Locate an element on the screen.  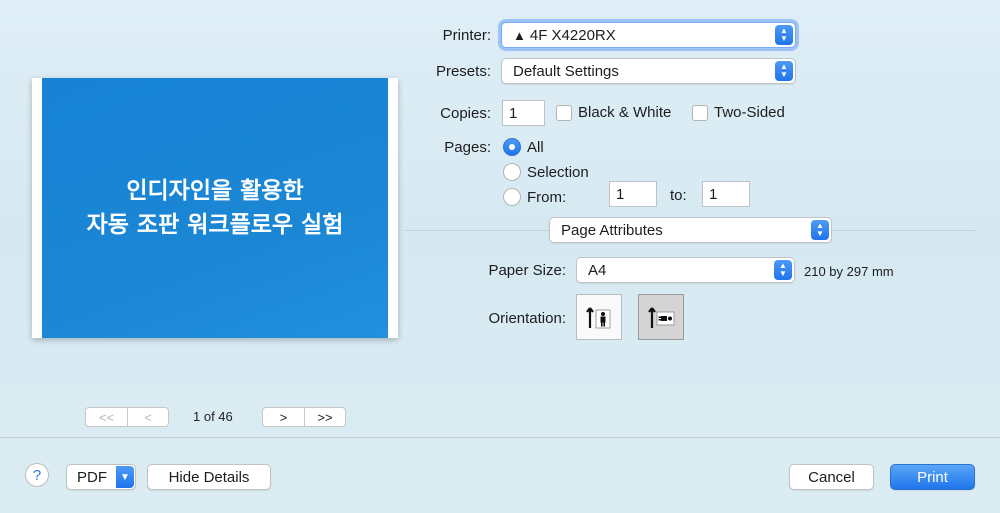
pages-all-label: All is located at coordinates (535, 147).